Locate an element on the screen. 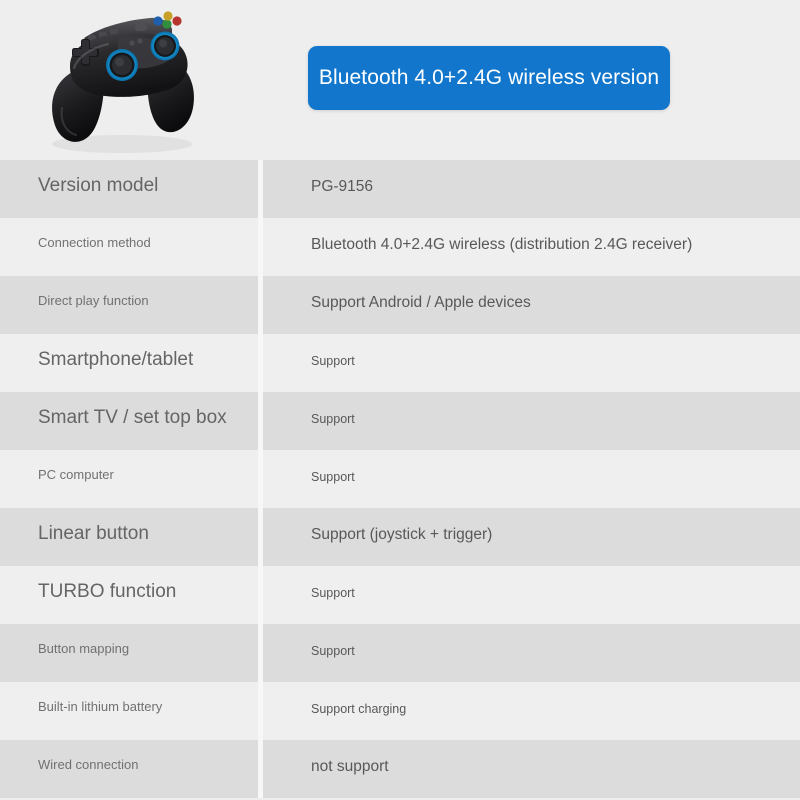 The height and width of the screenshot is (800, 800). spec-label-cell: Connection method is located at coordinates (129, 247).